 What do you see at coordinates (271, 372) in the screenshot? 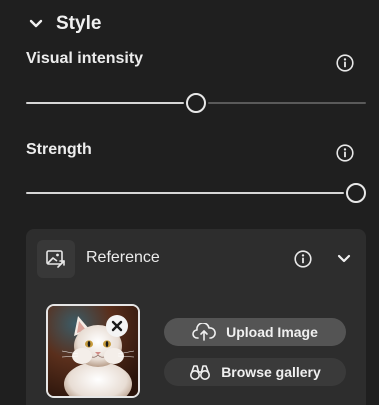
I see `browse-gallery-label: Browse gallery` at bounding box center [271, 372].